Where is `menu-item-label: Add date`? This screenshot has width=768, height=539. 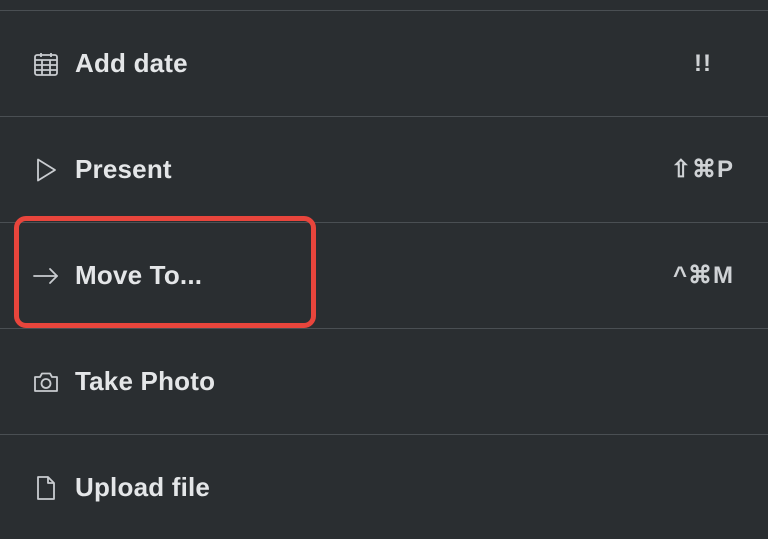
menu-item-label: Add date is located at coordinates (131, 63).